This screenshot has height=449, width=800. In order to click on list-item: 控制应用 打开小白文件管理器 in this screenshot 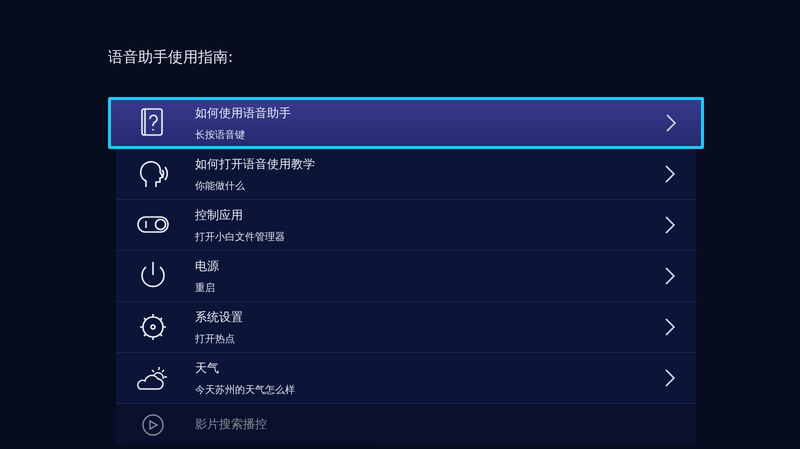, I will do `click(406, 225)`.